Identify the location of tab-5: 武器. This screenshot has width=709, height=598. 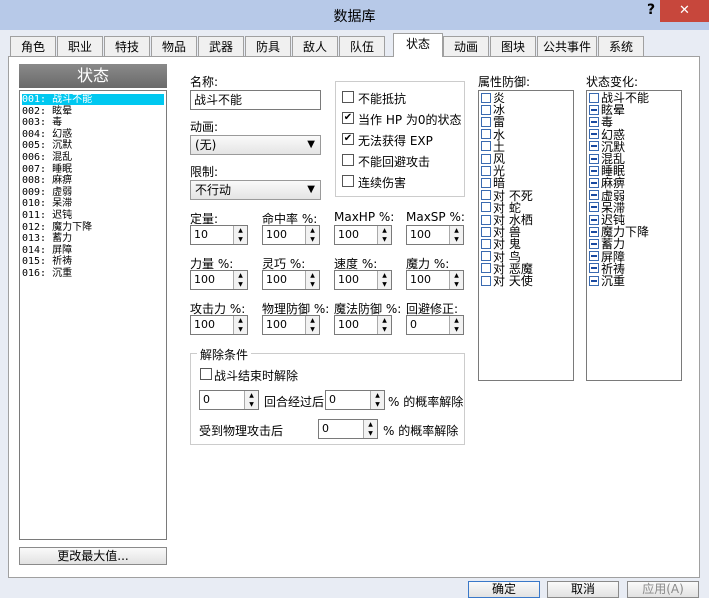
(221, 46).